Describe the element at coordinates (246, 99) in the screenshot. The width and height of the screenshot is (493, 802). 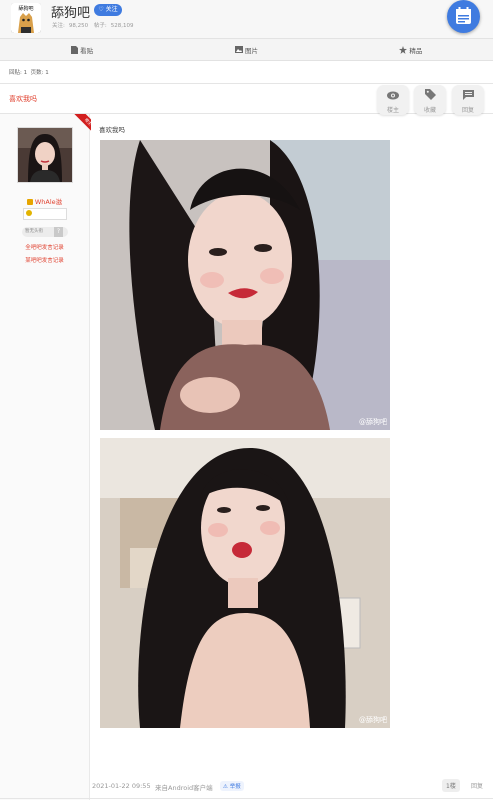
I see `thread-title-bar: 喜欢我吗 楼主 收藏 回复` at that location.